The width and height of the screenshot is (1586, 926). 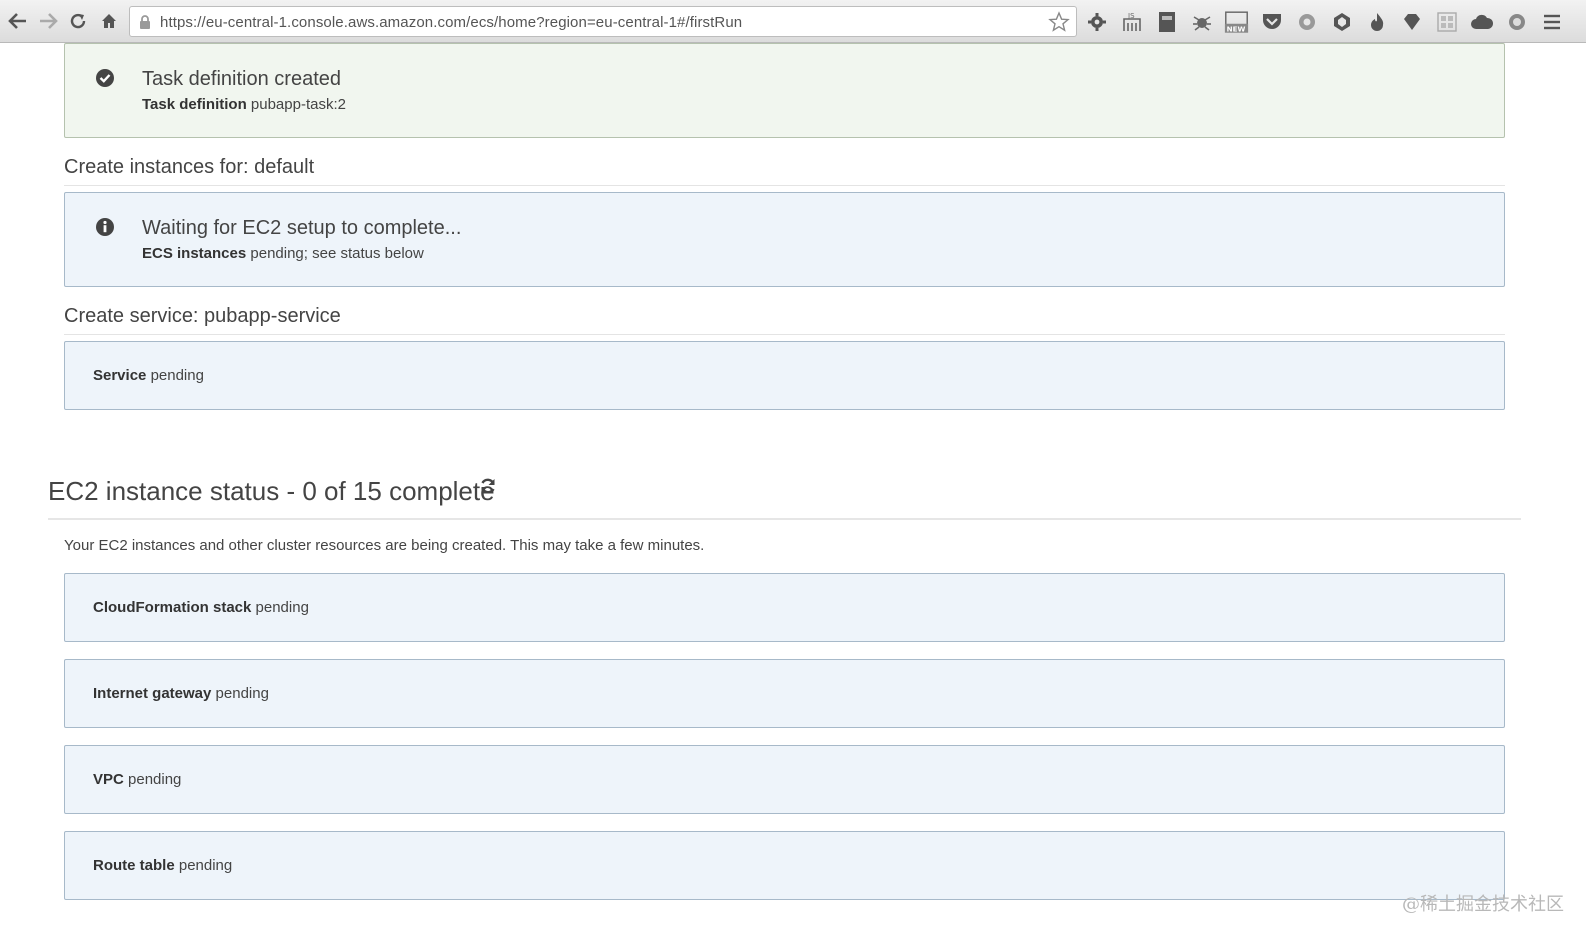 I want to click on service-alert: Service pending, so click(x=784, y=375).